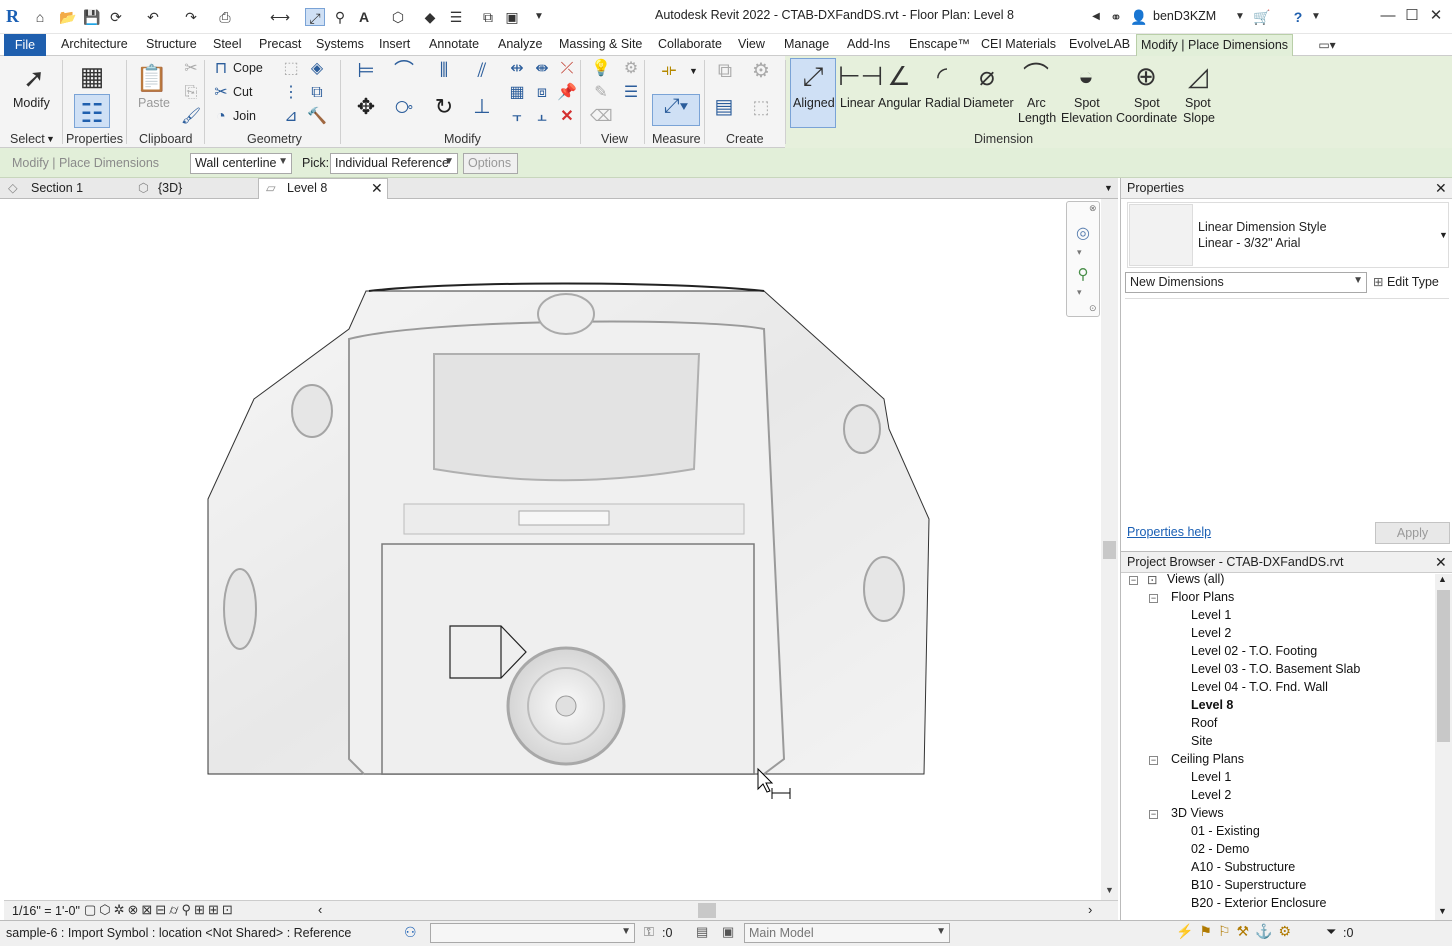  What do you see at coordinates (488, 17) in the screenshot?
I see `close-hidden-icon: ⧉` at bounding box center [488, 17].